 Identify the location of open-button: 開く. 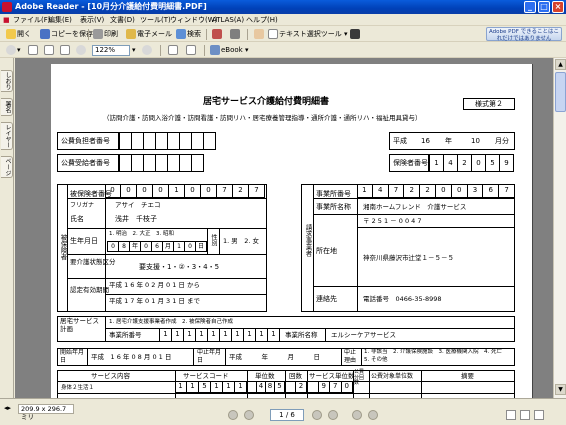
(18, 34).